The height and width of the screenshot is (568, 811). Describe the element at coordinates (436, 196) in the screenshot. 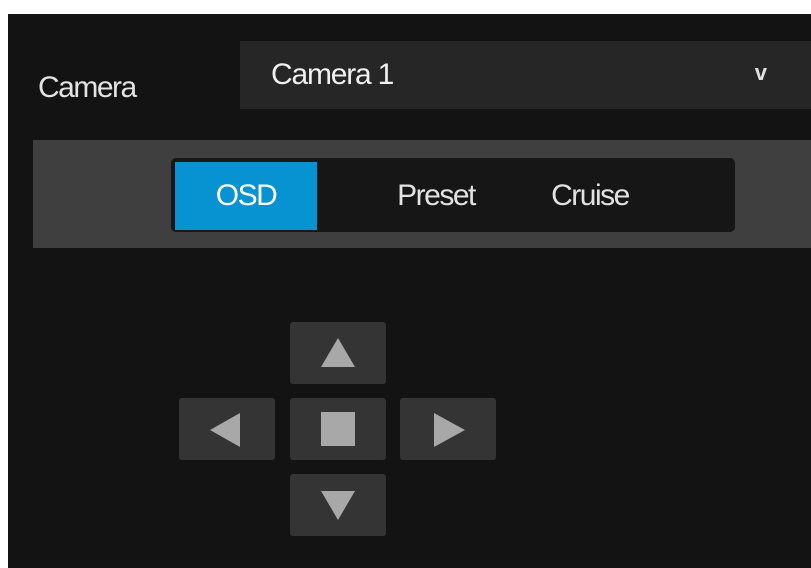

I see `tab-preset: Preset` at that location.